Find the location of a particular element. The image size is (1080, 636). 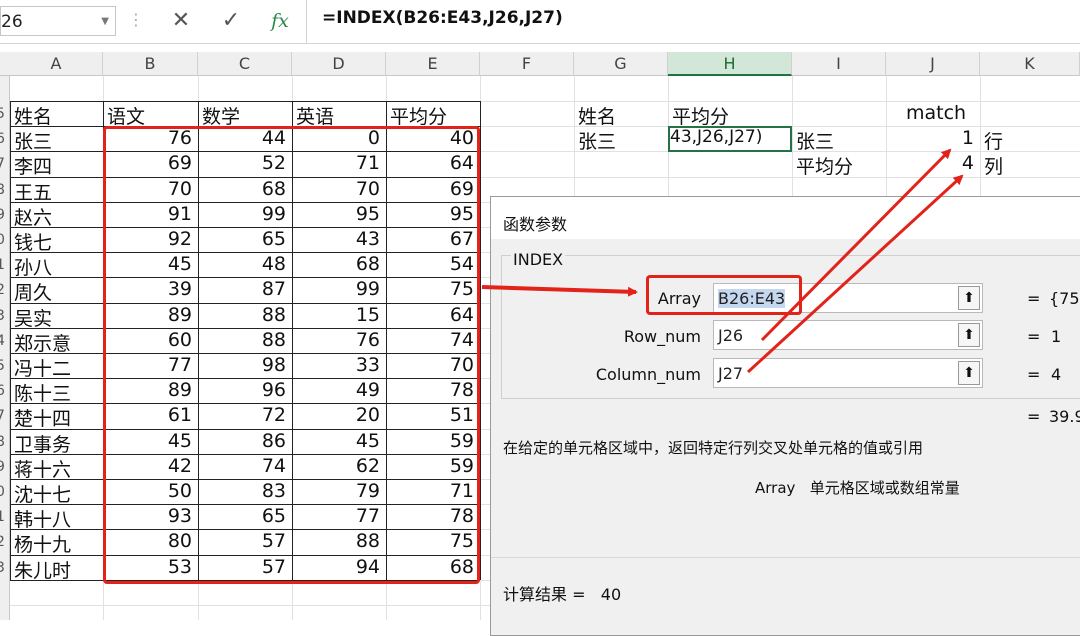

arrow-range-to-array is located at coordinates (559, 291).